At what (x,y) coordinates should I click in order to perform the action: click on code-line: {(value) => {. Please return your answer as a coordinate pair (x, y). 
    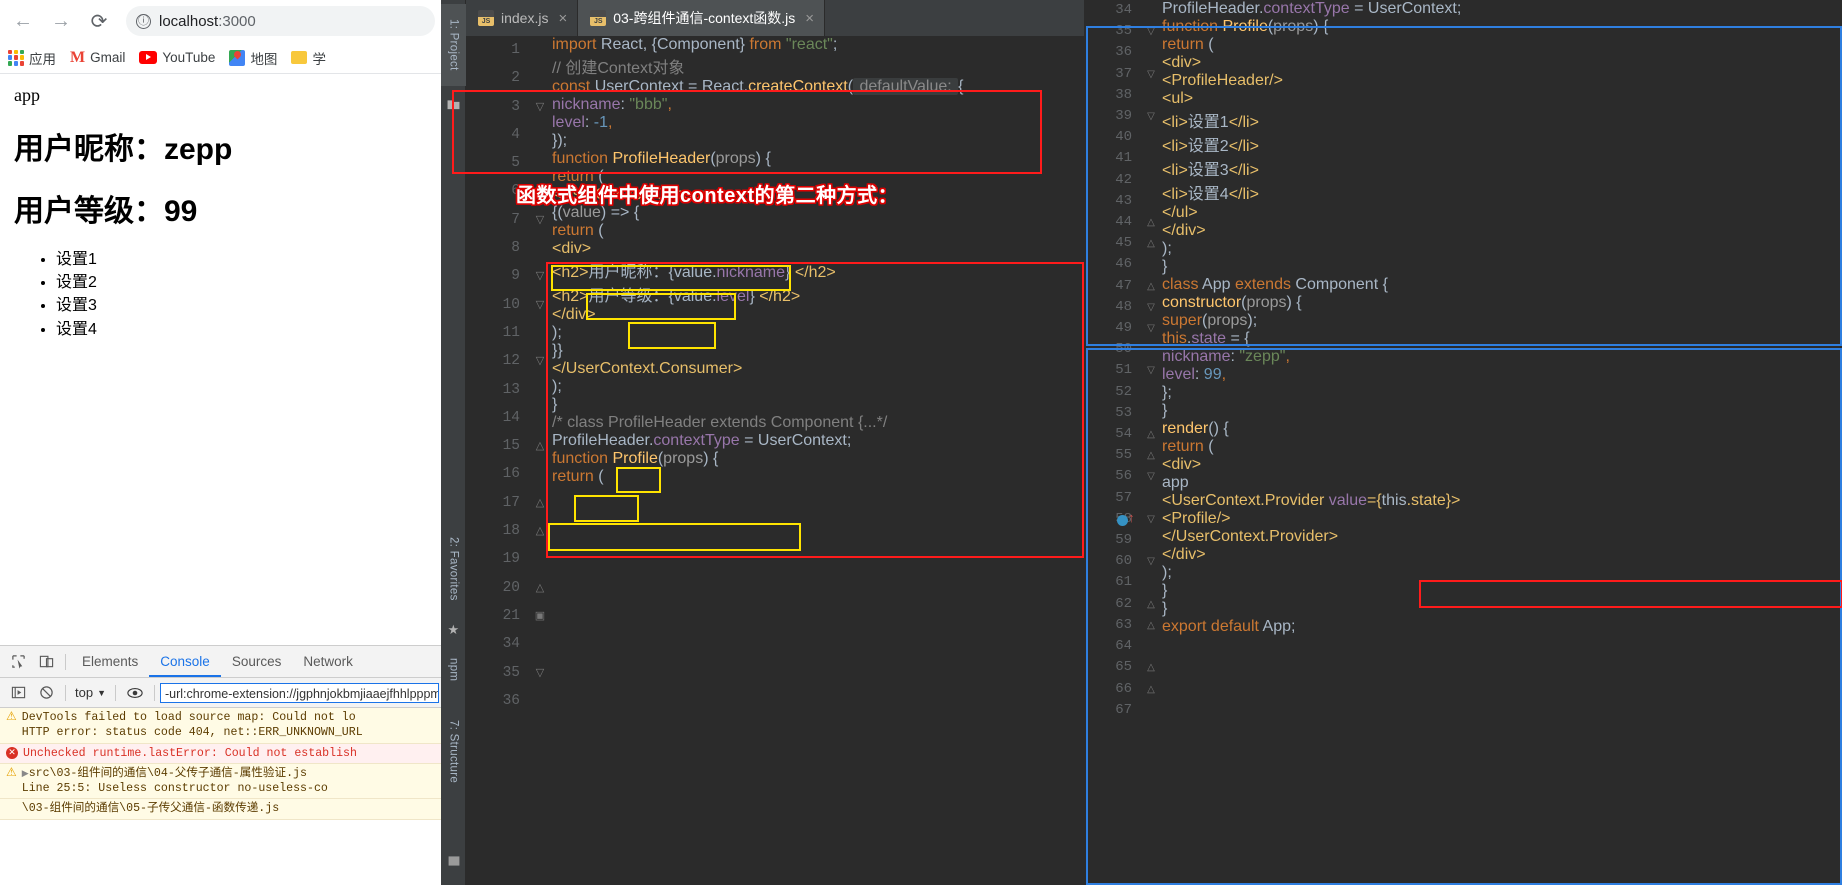
    Looking at the image, I should click on (757, 213).